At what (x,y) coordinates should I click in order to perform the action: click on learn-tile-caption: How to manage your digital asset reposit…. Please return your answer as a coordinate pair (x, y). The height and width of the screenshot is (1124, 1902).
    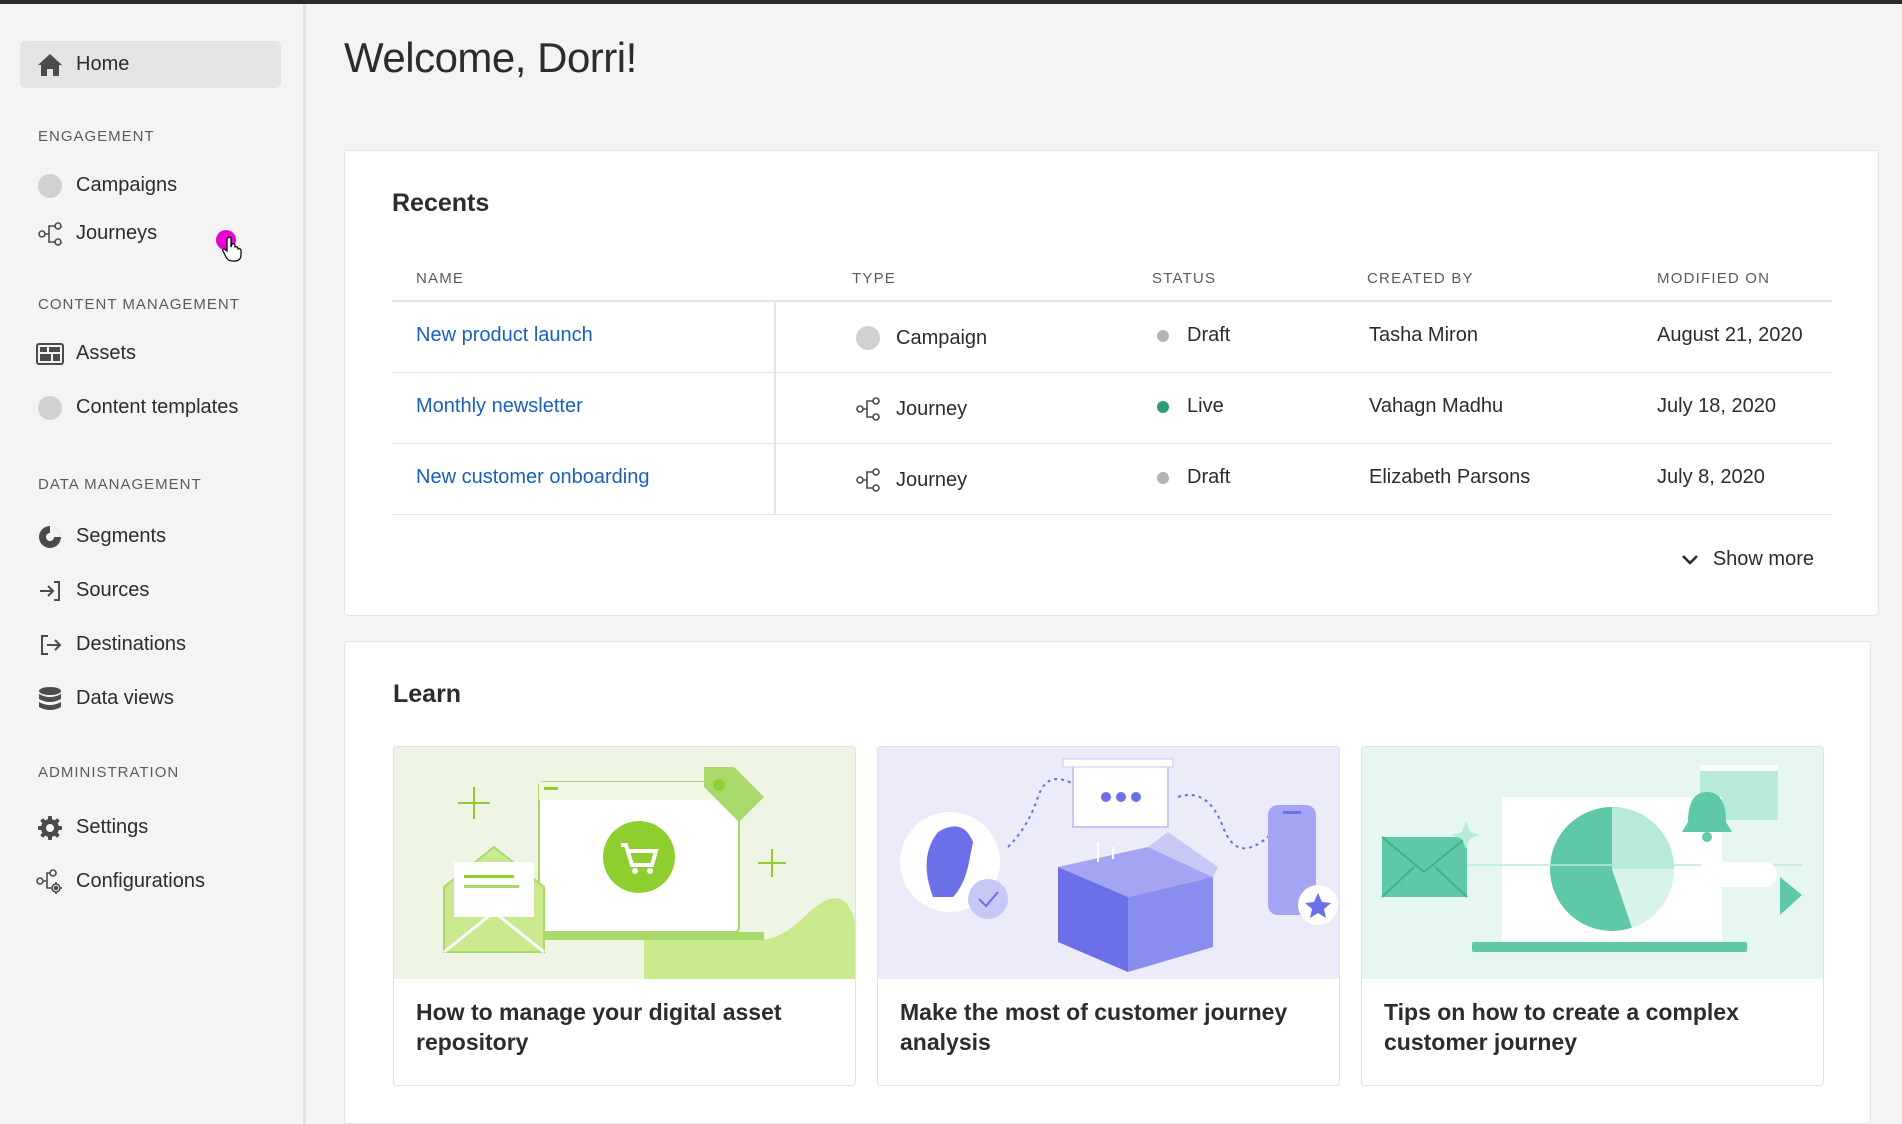
    Looking at the image, I should click on (599, 1027).